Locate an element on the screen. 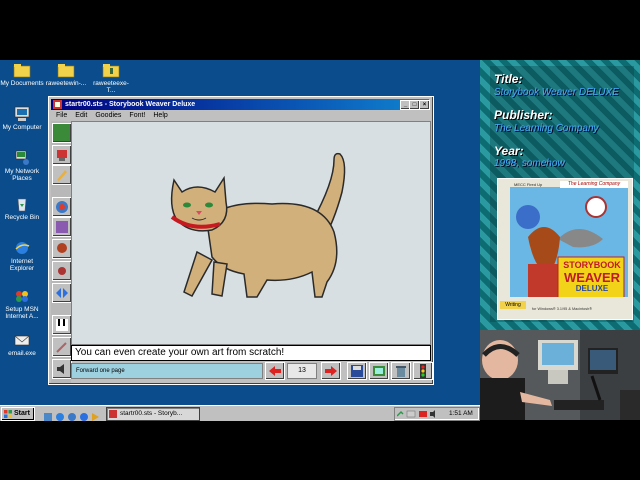  tool-palette is located at coordinates (61, 252).